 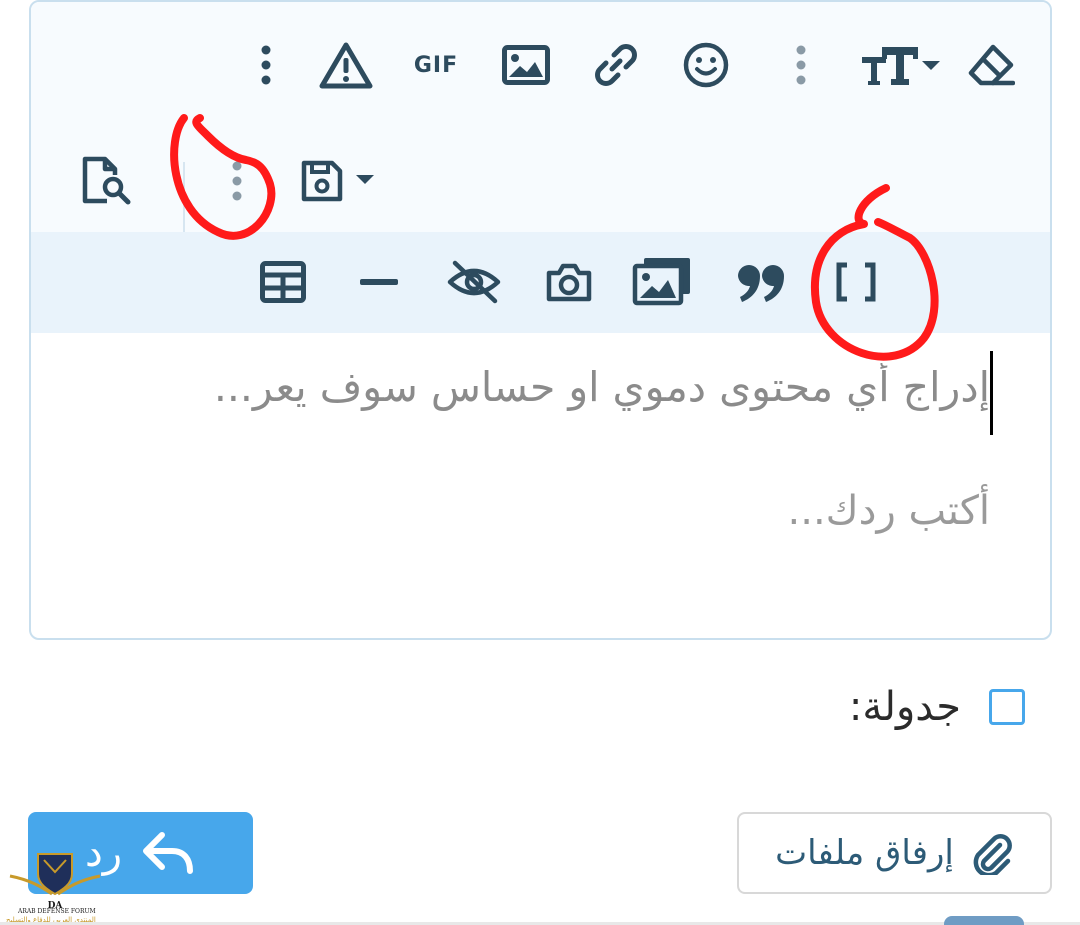 I want to click on gif-button: GIF, so click(x=436, y=65).